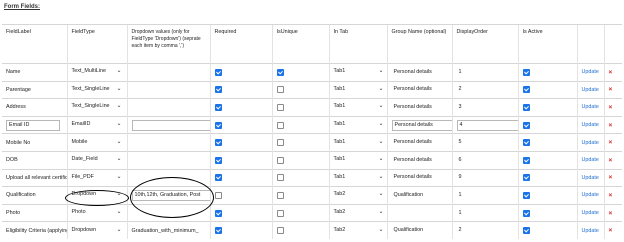 The height and width of the screenshot is (242, 624). Describe the element at coordinates (97, 160) in the screenshot. I see `field-type-select: Date_Field ⌄` at that location.